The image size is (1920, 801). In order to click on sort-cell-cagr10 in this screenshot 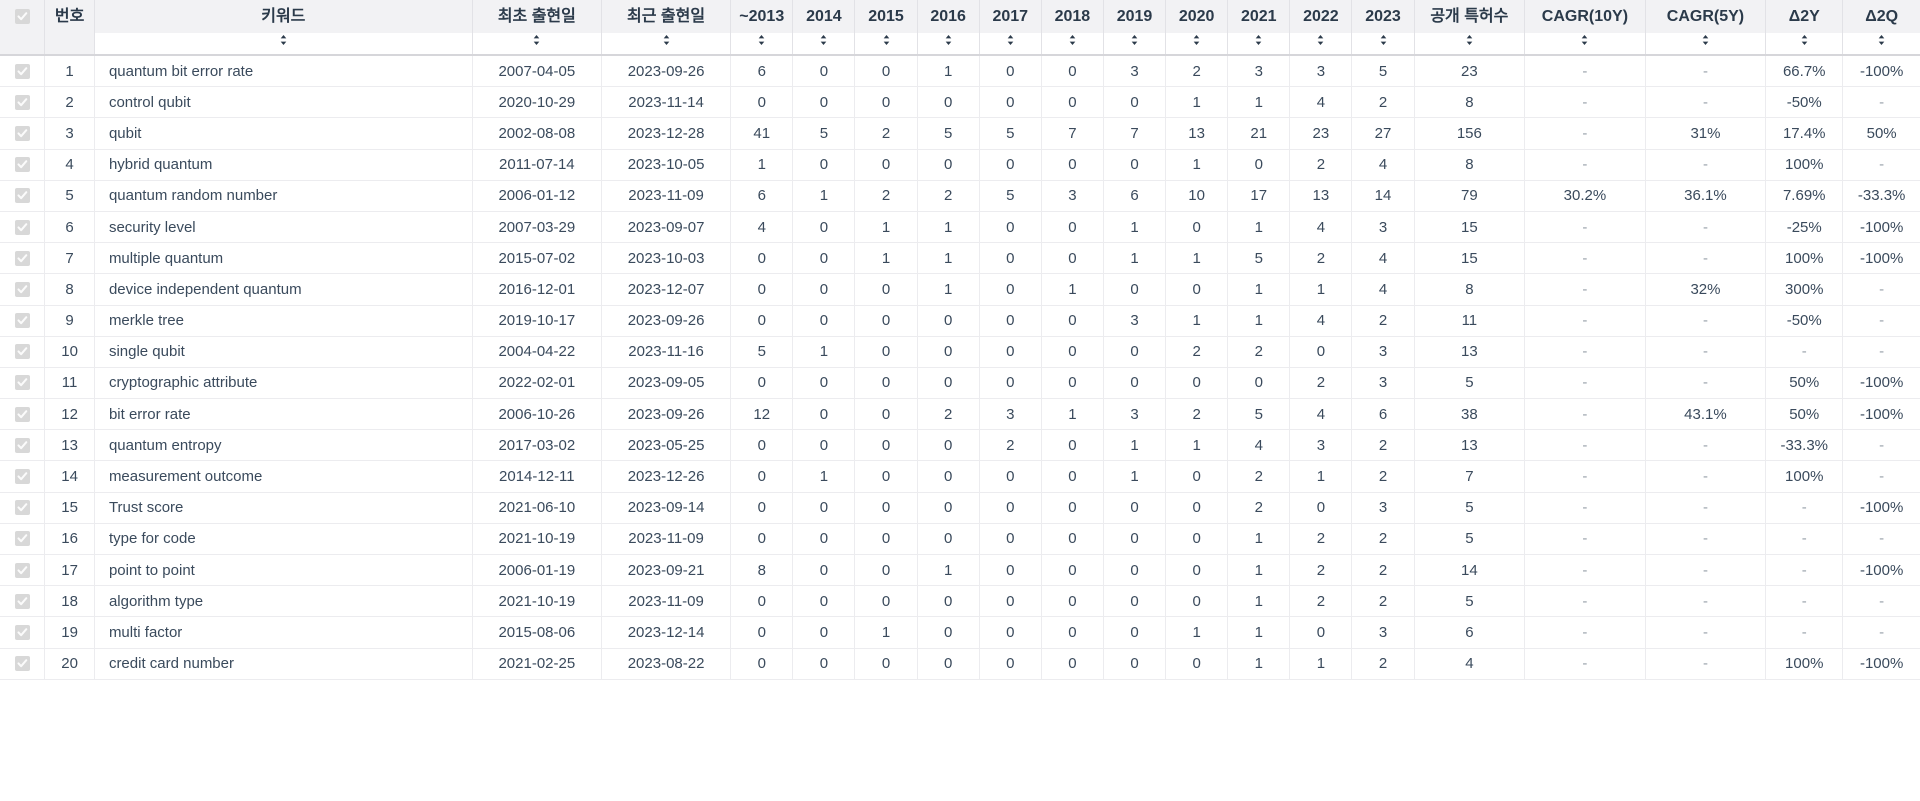, I will do `click(1585, 44)`.